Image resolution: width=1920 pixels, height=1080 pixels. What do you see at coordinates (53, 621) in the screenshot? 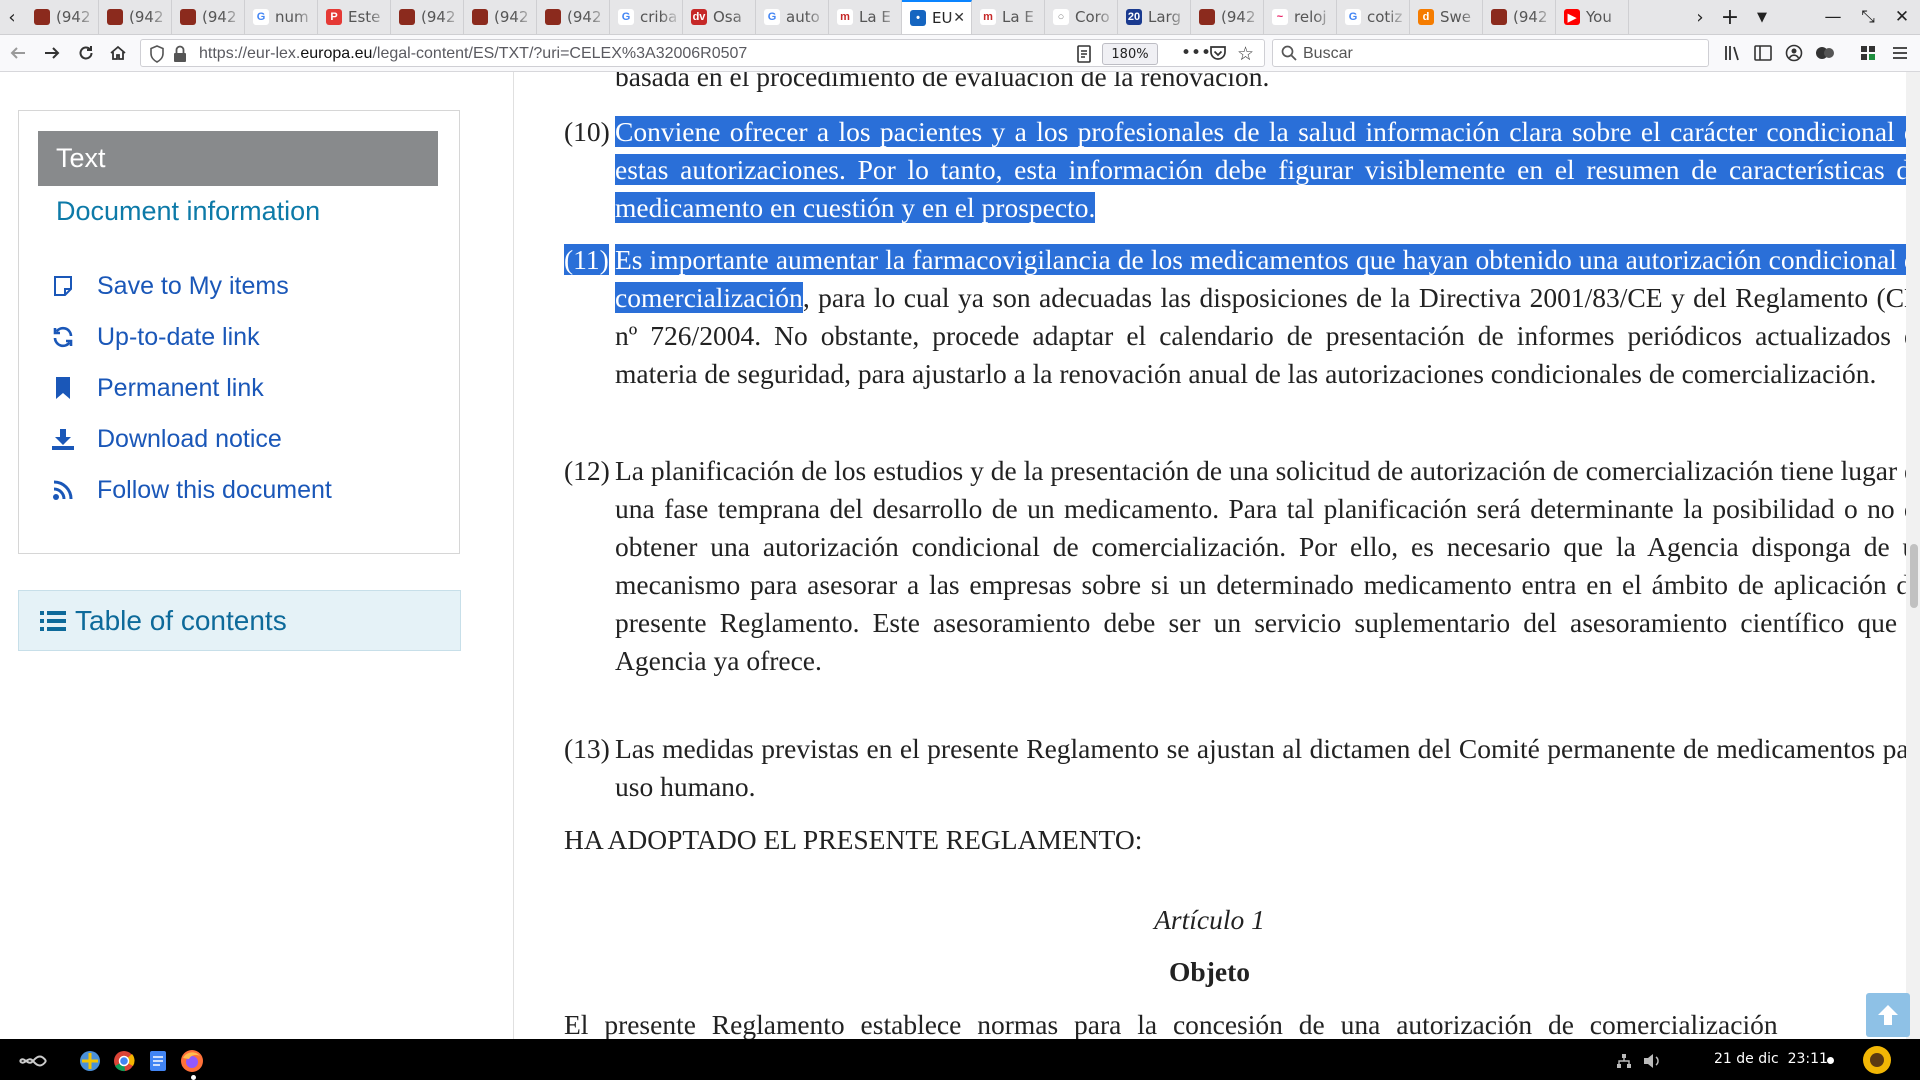
I see `list-icon` at bounding box center [53, 621].